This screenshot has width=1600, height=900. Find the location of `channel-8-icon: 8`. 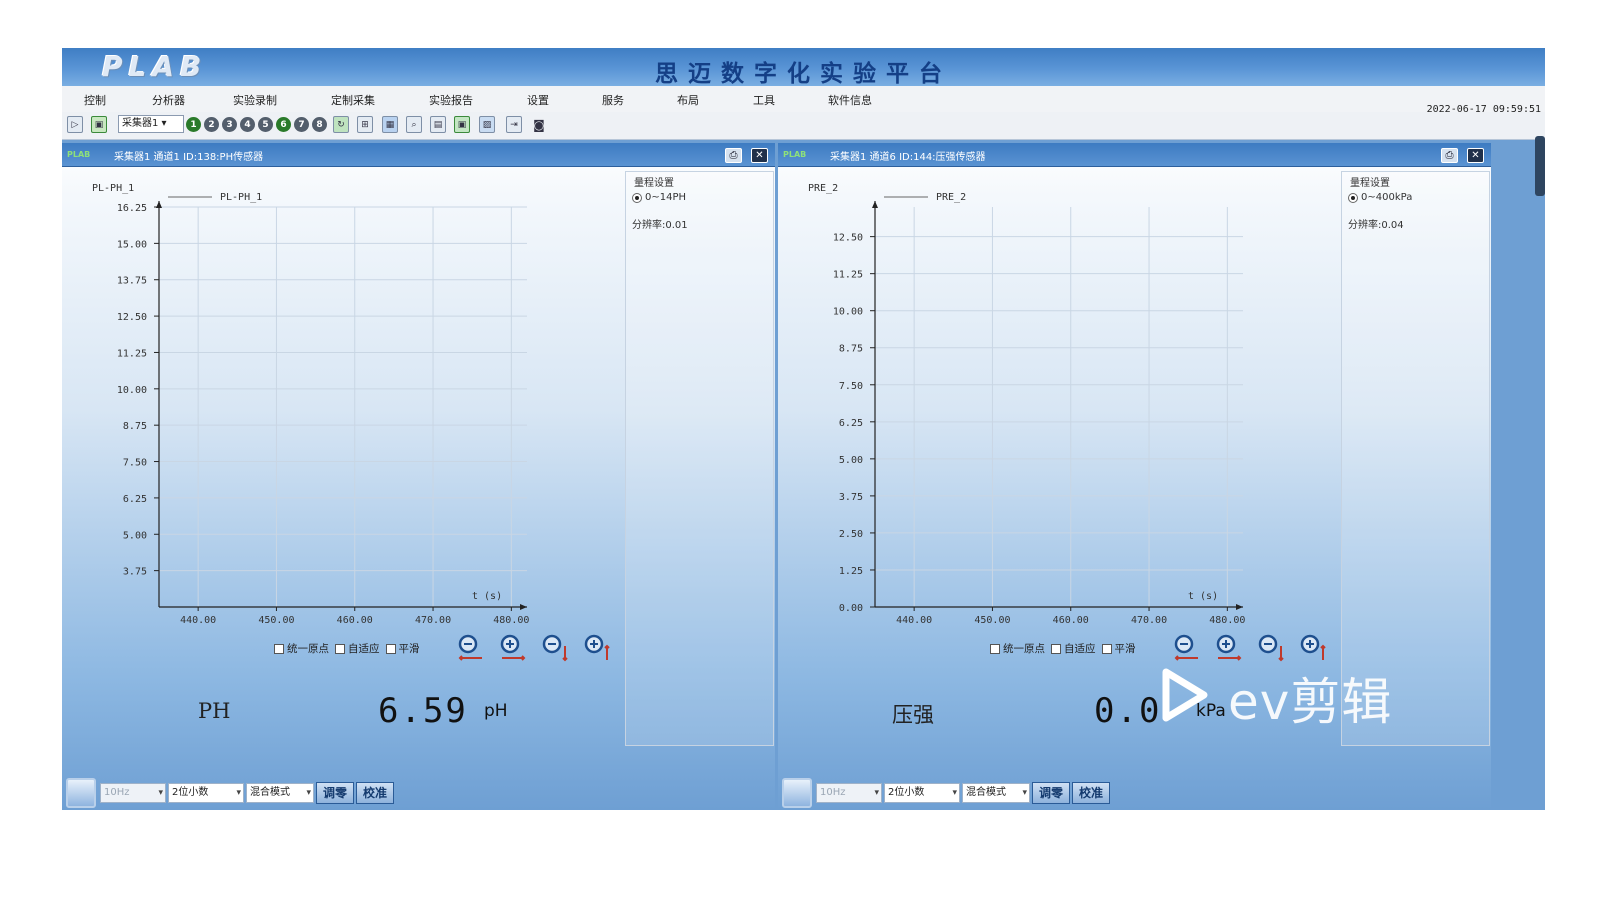

channel-8-icon: 8 is located at coordinates (319, 124).